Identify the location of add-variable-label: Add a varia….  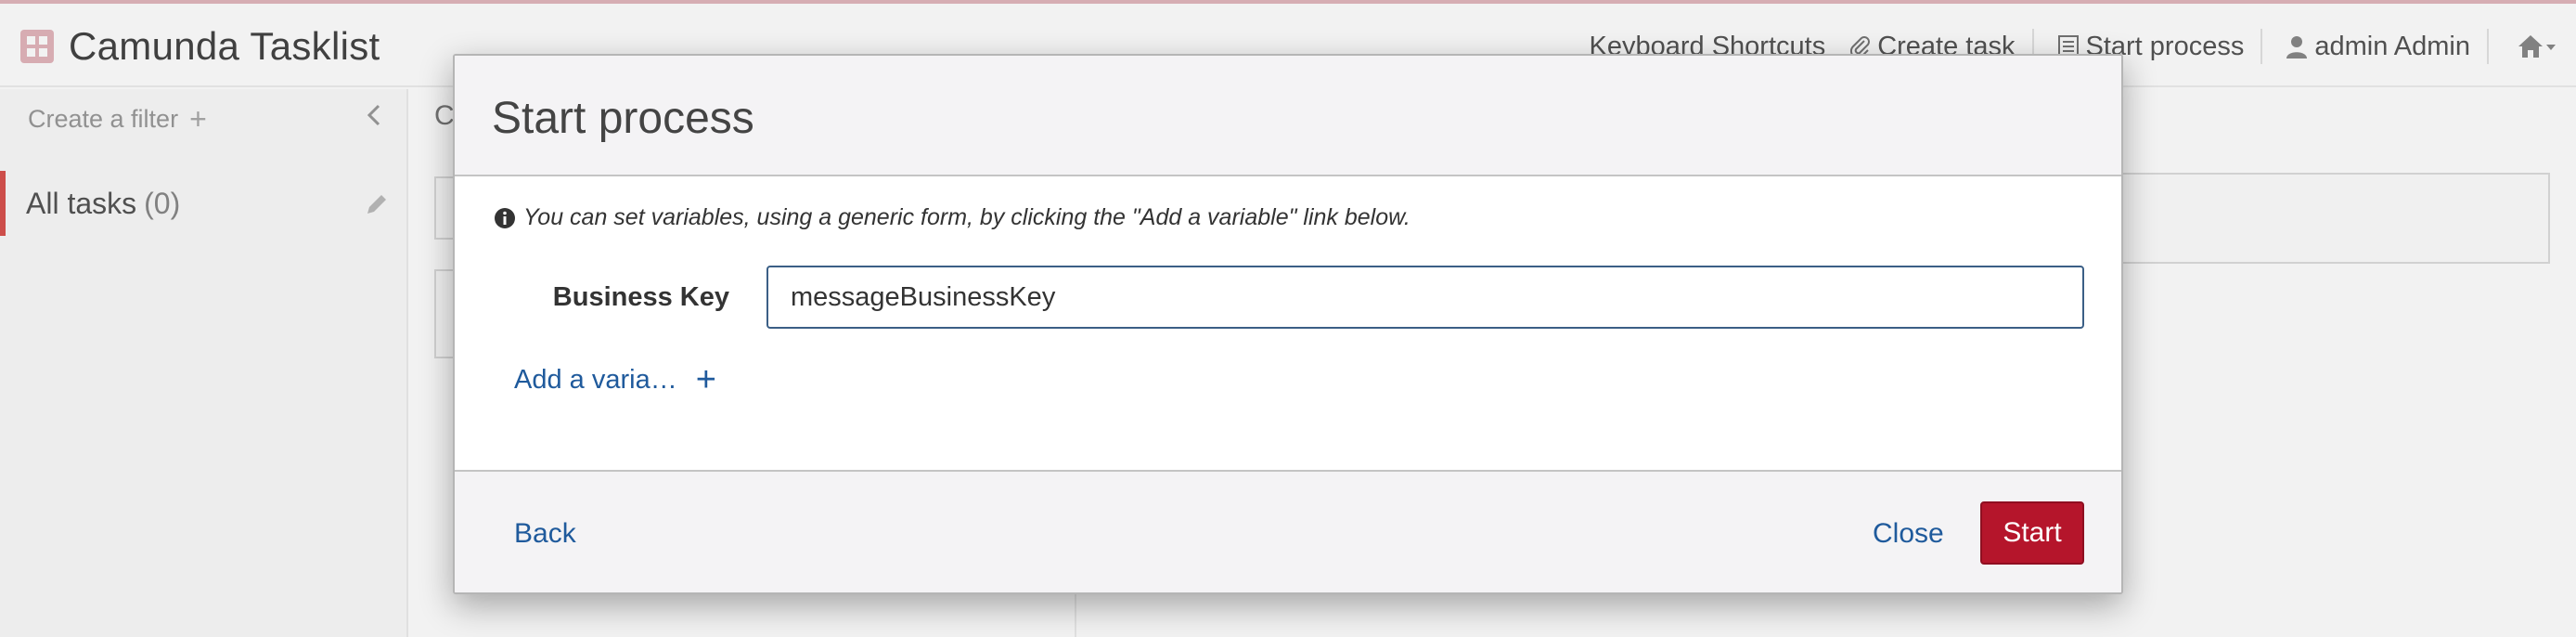
(596, 379).